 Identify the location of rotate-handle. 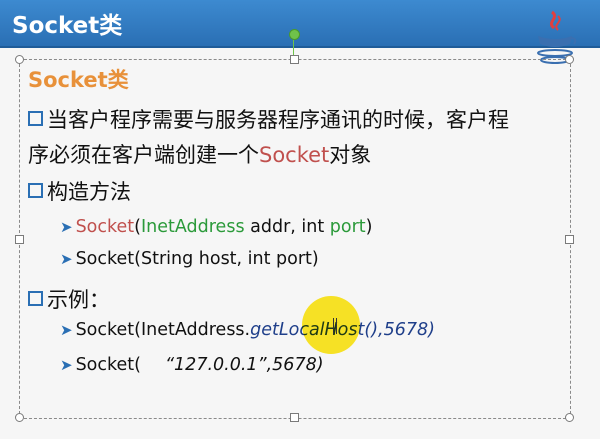
(294, 34).